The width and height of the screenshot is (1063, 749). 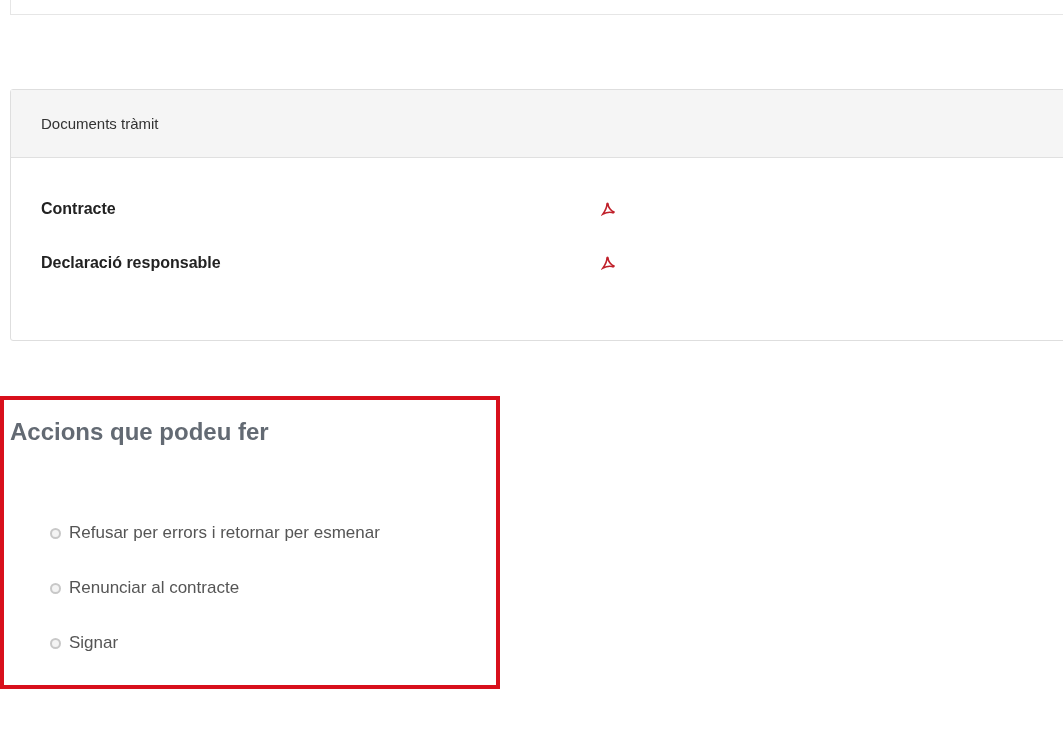 I want to click on option-label: Renunciar al contracte, so click(x=154, y=588).